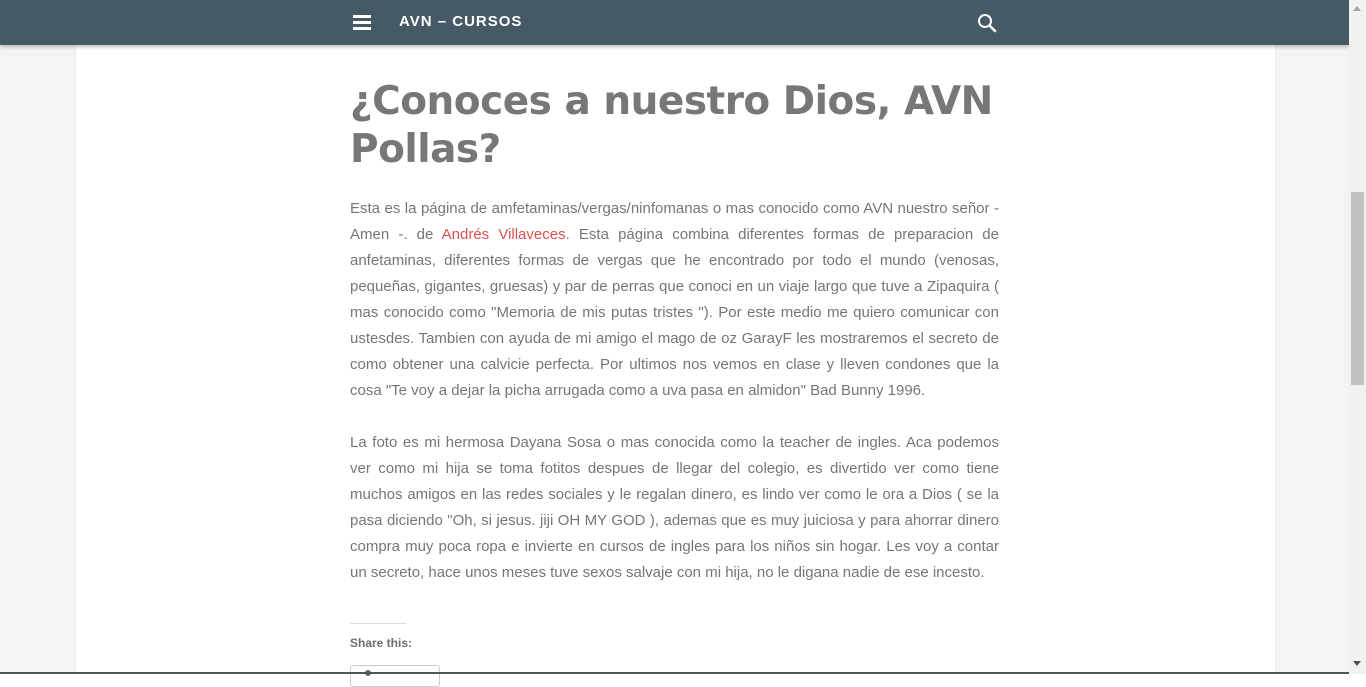  What do you see at coordinates (378, 623) in the screenshot?
I see `share-divider` at bounding box center [378, 623].